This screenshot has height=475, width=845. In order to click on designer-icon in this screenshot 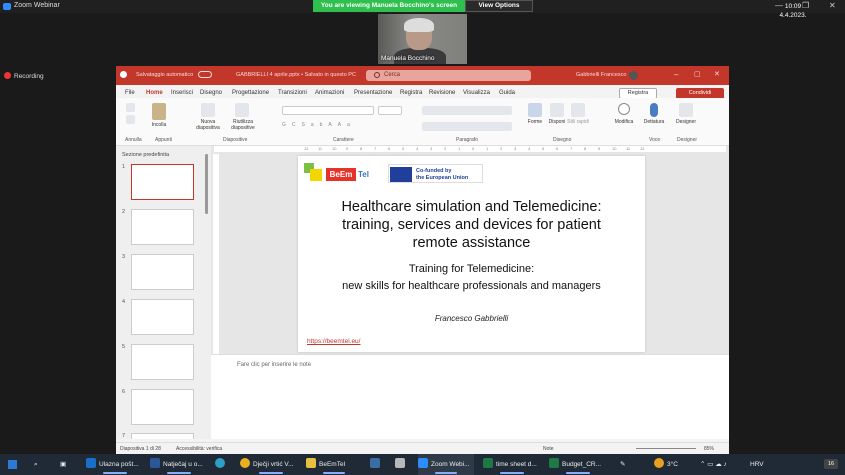, I will do `click(686, 110)`.